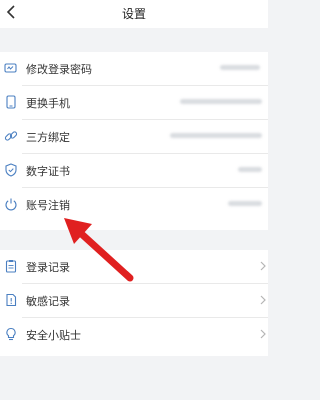 This screenshot has width=320, height=400. Describe the element at coordinates (11, 102) in the screenshot. I see `phone-icon` at that location.